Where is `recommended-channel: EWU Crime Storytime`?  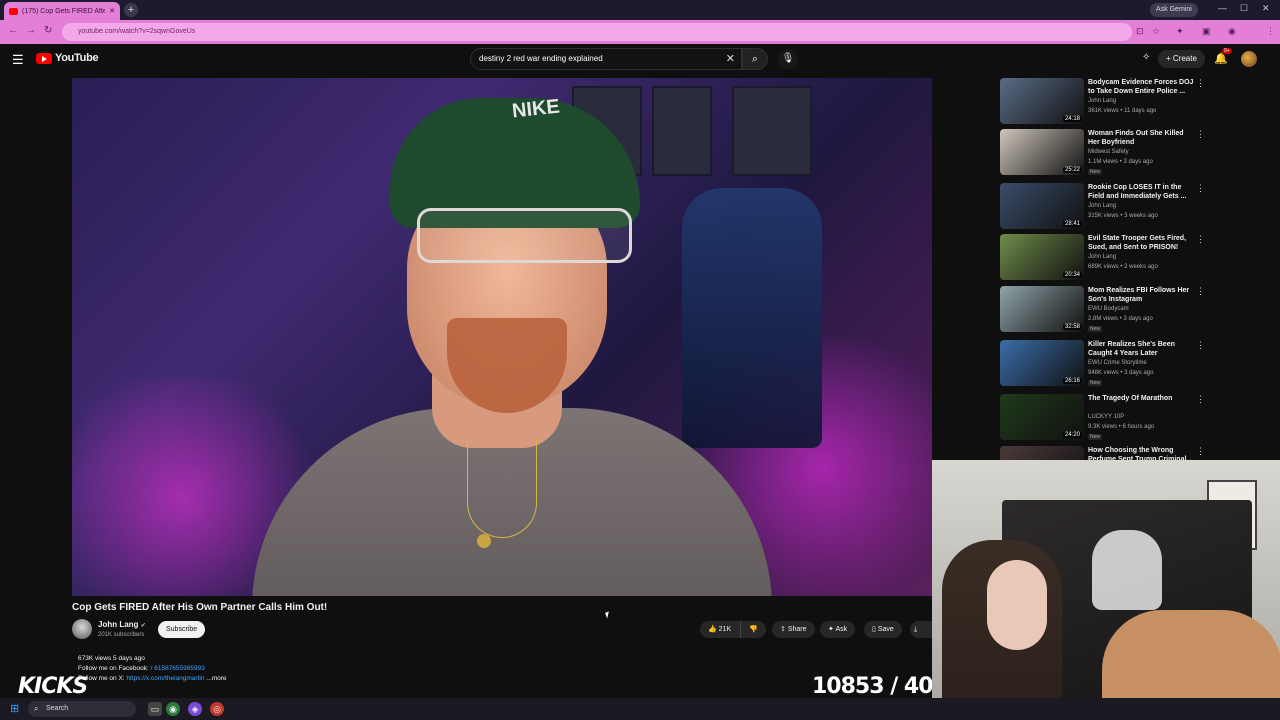 recommended-channel: EWU Crime Storytime is located at coordinates (1117, 363).